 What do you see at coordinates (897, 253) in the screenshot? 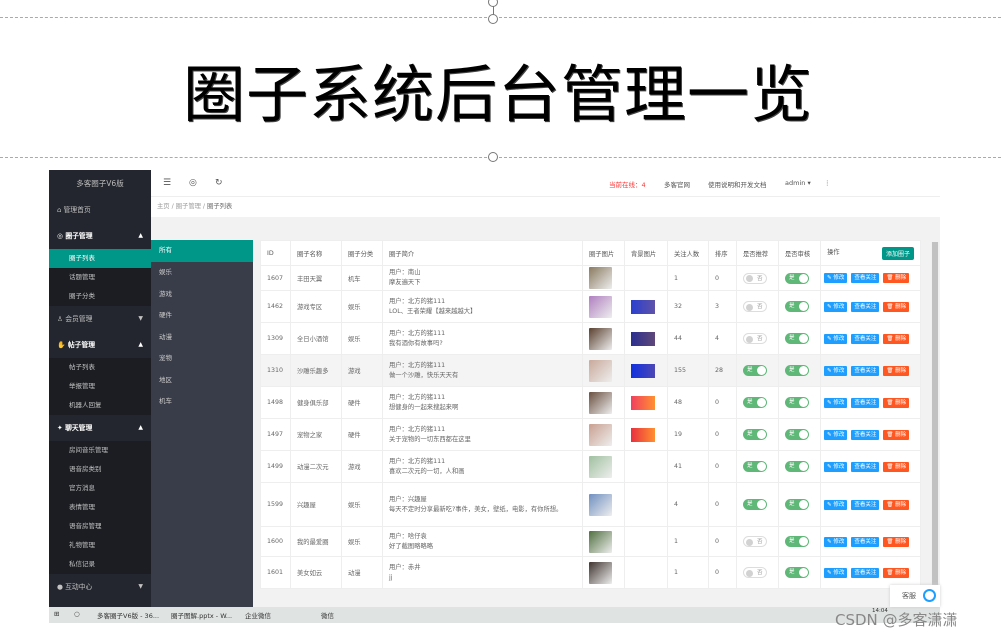
I see `add-circle-button: 添加圈子` at bounding box center [897, 253].